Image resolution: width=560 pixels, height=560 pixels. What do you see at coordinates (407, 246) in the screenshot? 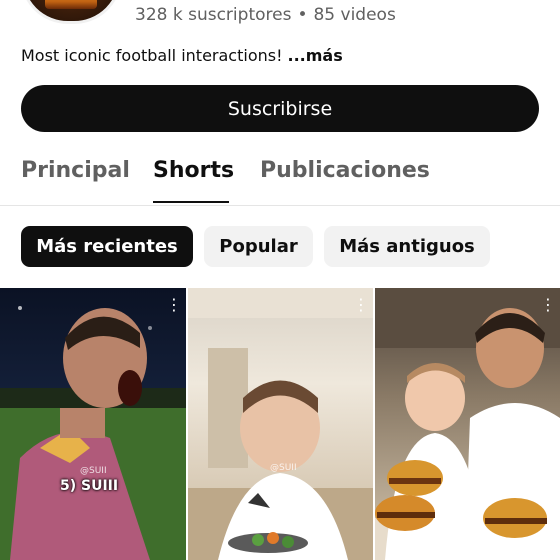
I see `chip-mas-antiguos: Más antiguos` at bounding box center [407, 246].